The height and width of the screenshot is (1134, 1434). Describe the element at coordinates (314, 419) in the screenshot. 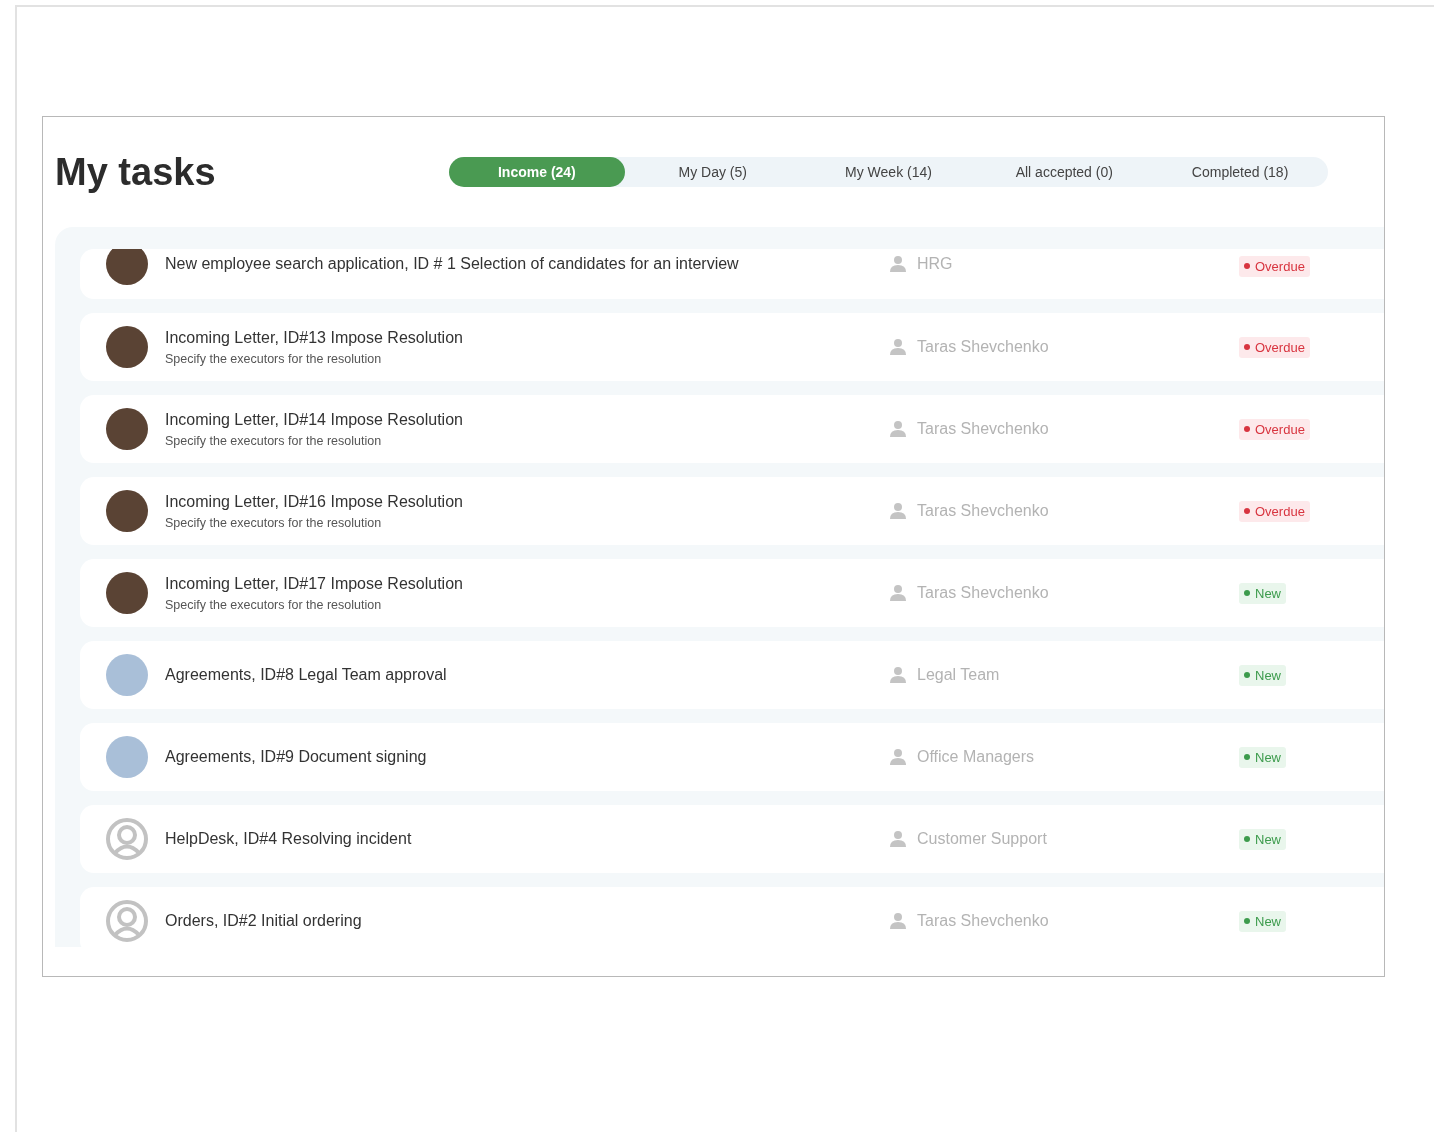

I see `task-title: Incoming Letter, ID#14 Impose Resolution` at that location.